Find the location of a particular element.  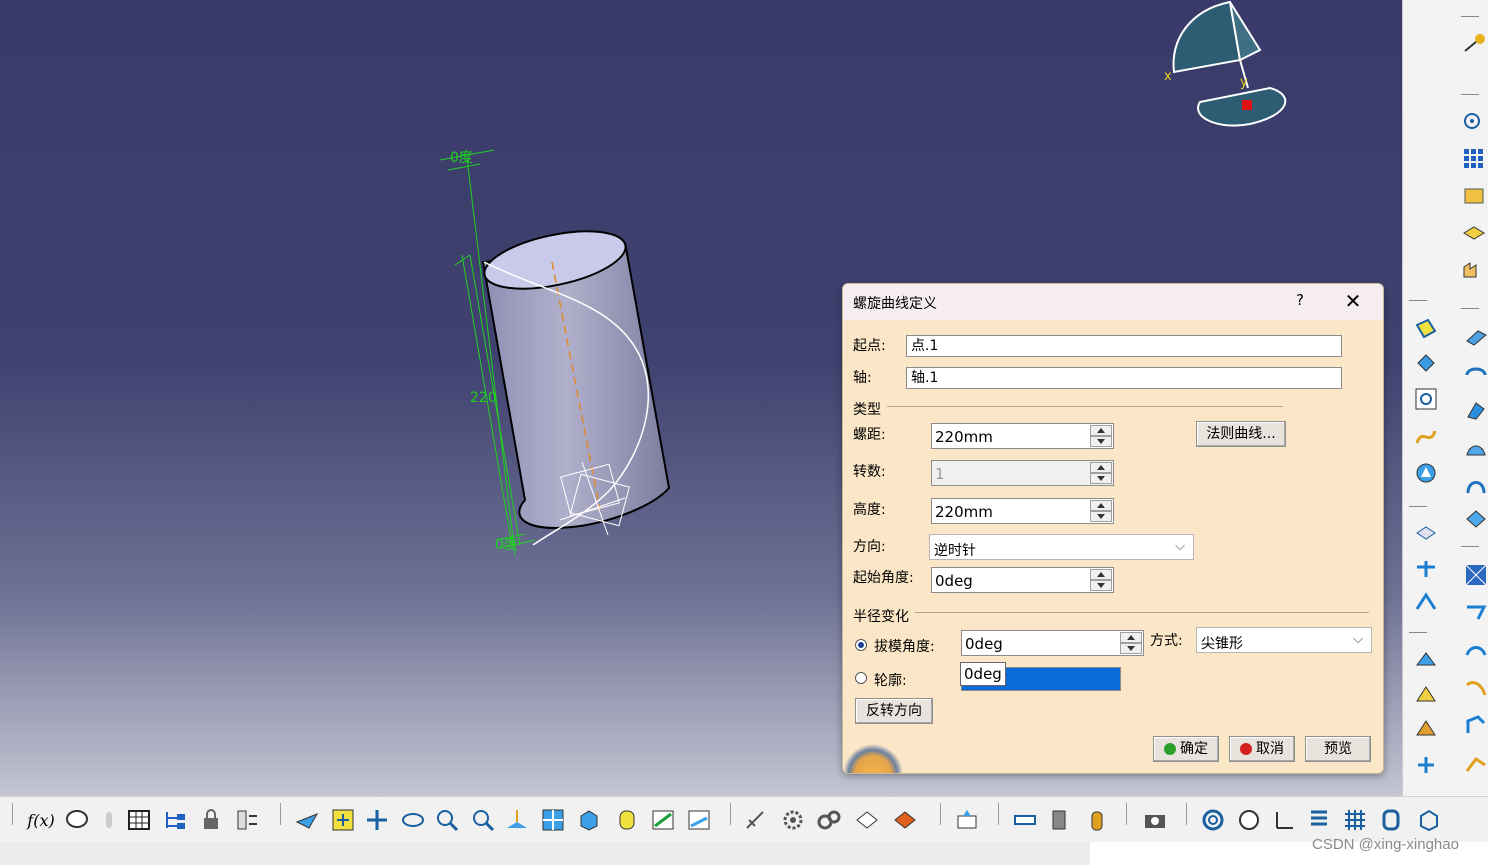

draft-angle-radio is located at coordinates (861, 645).